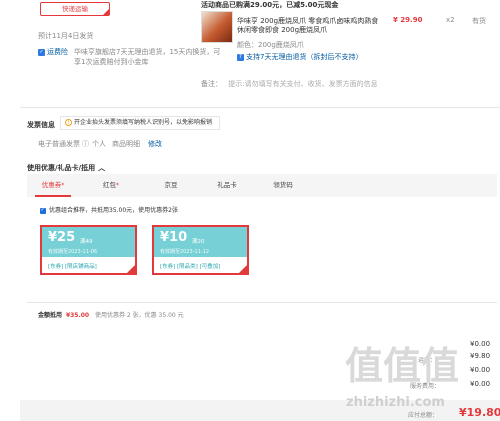 The width and height of the screenshot is (500, 421). What do you see at coordinates (408, 20) in the screenshot?
I see `product-price: ¥ 29.90` at bounding box center [408, 20].